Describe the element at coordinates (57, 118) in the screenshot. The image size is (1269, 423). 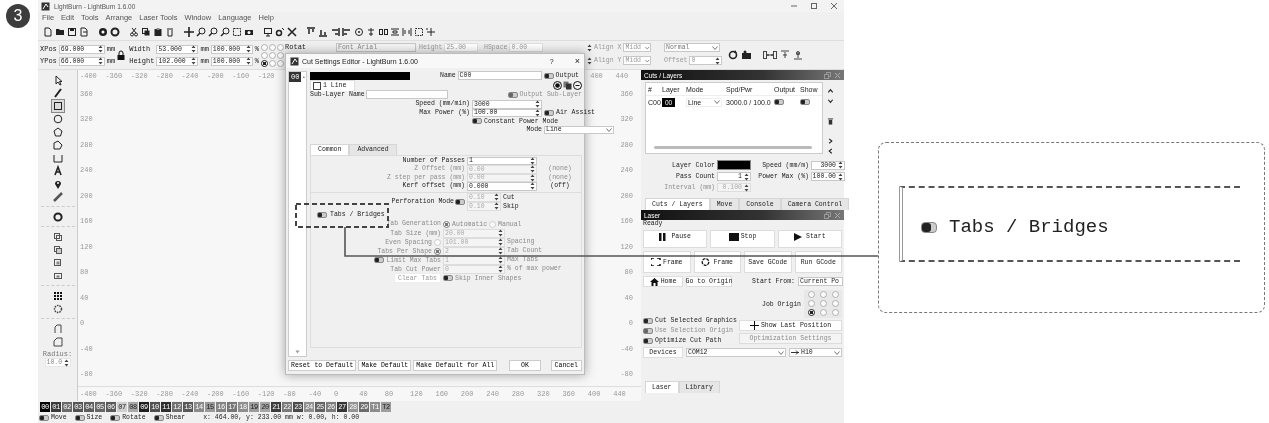
I see `circle-icon` at that location.